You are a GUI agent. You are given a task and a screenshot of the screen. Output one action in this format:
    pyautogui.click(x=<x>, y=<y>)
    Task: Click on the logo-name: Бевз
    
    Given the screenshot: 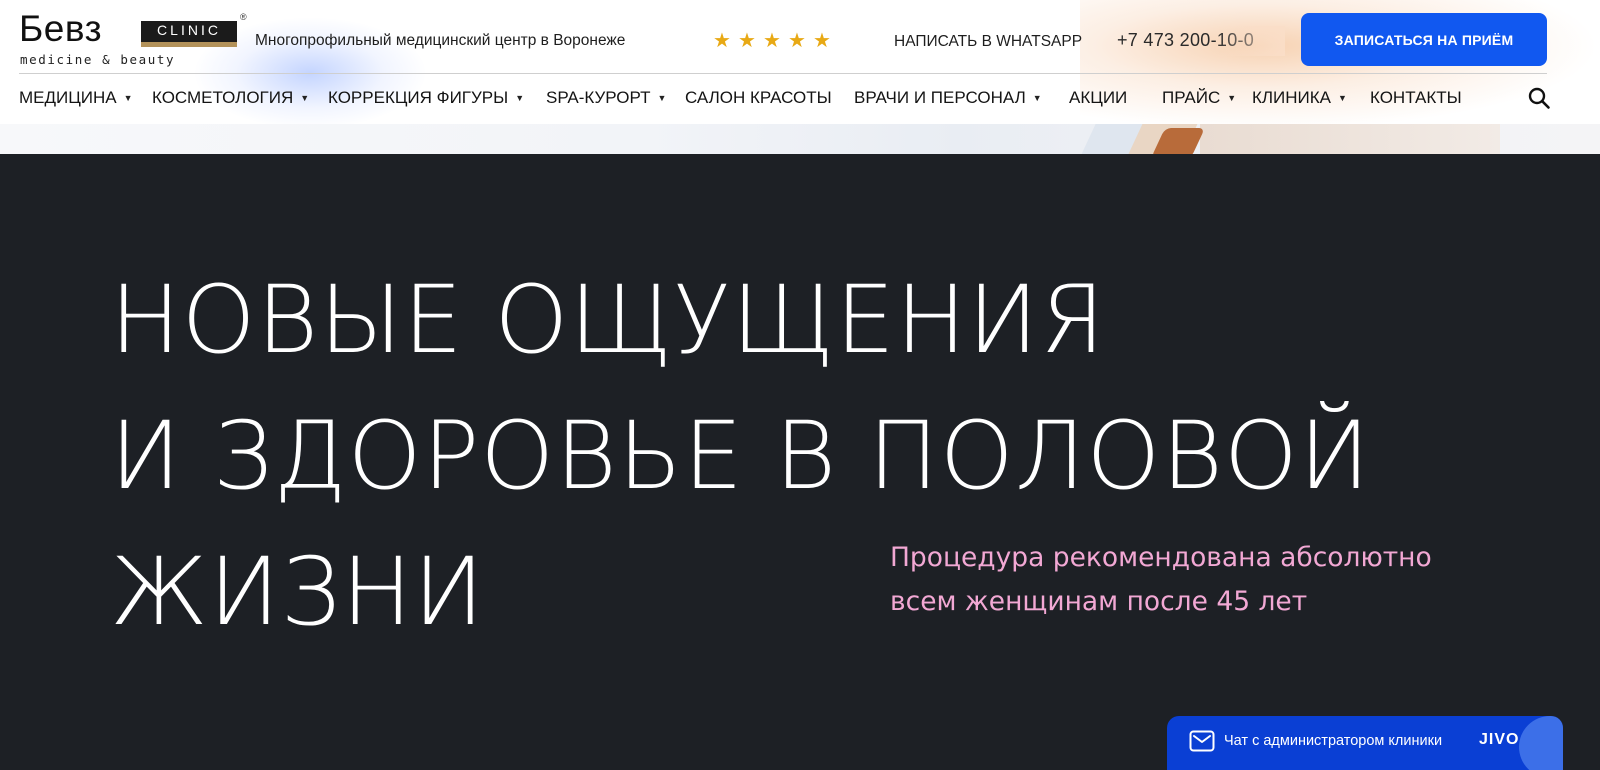 What is the action you would take?
    pyautogui.click(x=61, y=28)
    